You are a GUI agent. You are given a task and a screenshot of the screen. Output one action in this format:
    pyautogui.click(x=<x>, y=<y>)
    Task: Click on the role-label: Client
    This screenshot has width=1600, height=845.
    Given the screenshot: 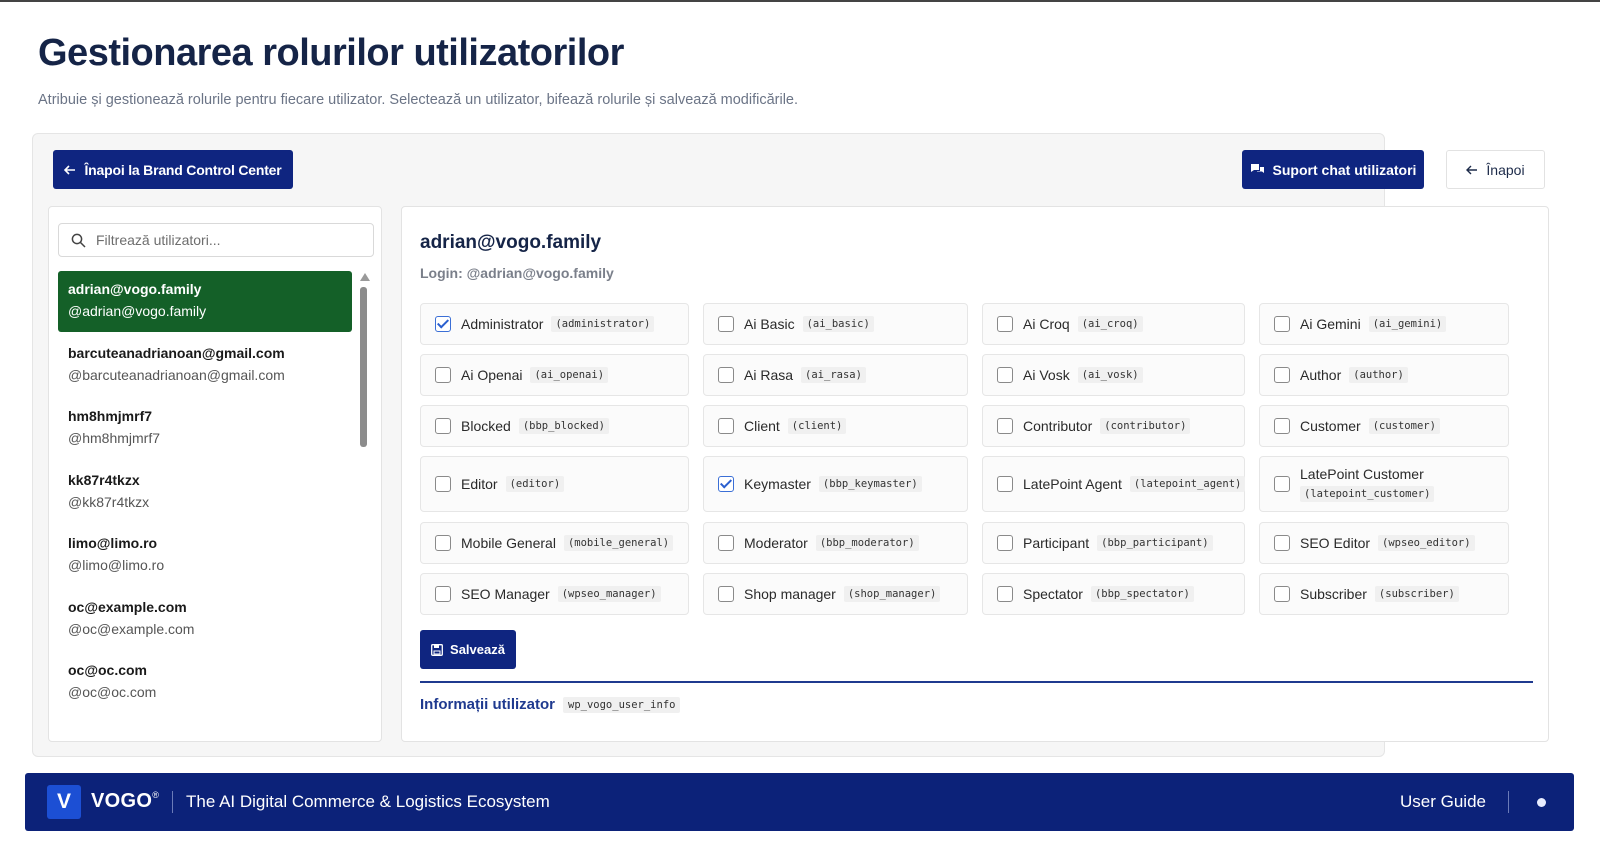 What is the action you would take?
    pyautogui.click(x=762, y=426)
    